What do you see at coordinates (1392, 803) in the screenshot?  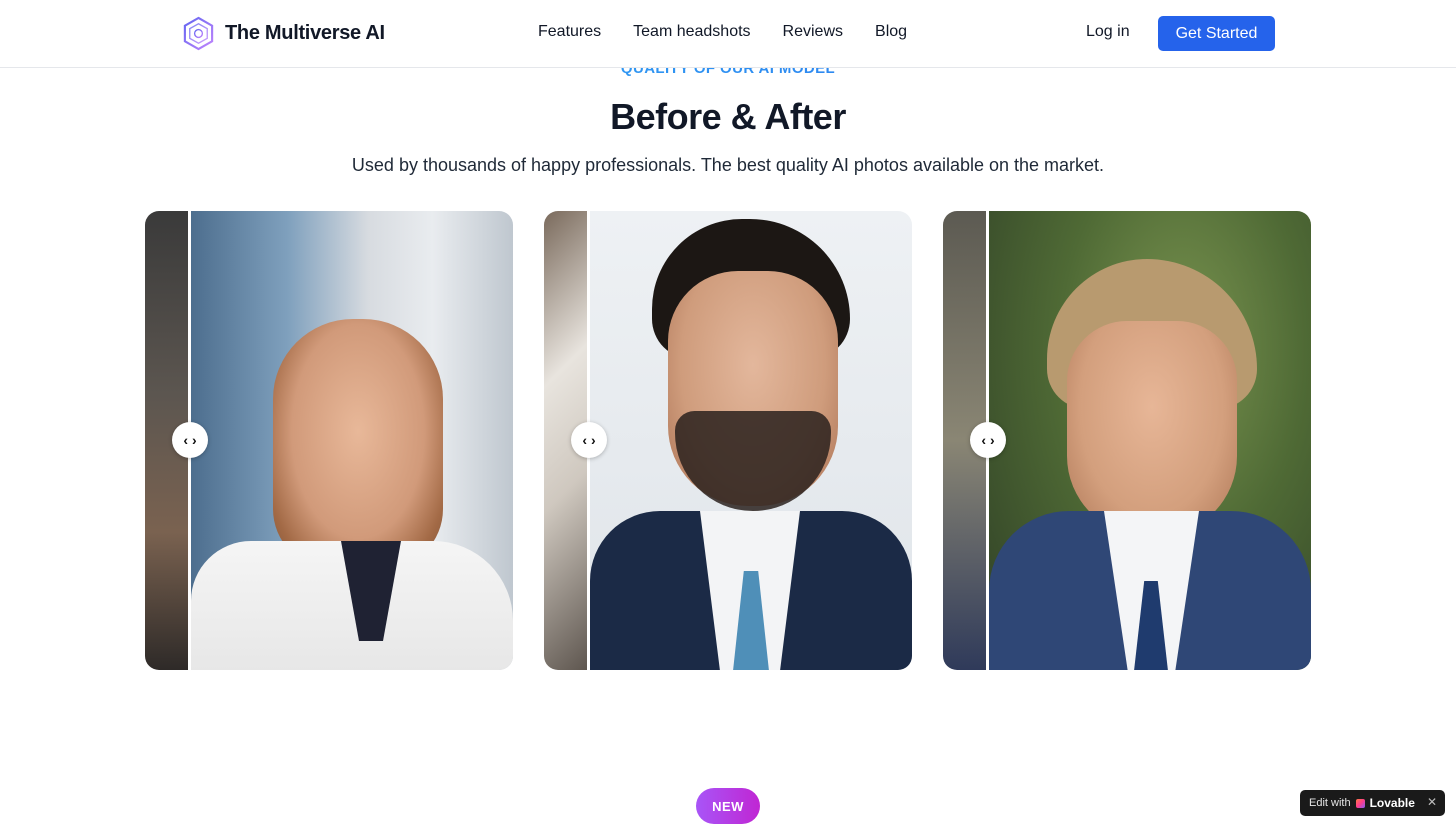 I see `lovable-brand: Lovable` at bounding box center [1392, 803].